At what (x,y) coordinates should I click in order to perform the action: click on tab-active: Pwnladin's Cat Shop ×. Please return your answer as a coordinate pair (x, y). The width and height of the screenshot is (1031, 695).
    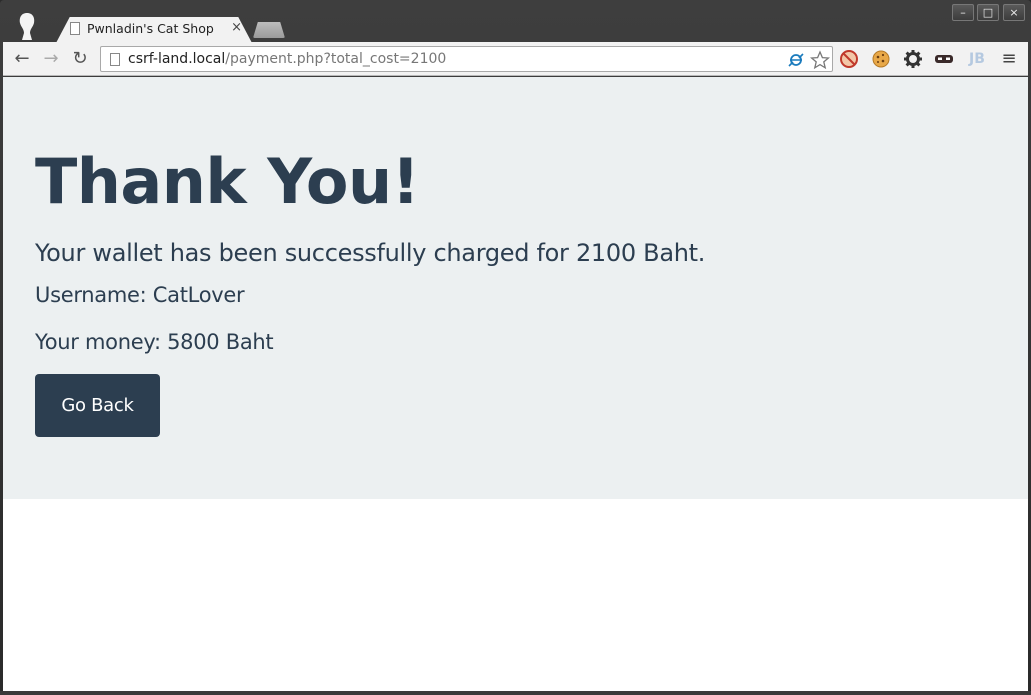
    Looking at the image, I should click on (154, 30).